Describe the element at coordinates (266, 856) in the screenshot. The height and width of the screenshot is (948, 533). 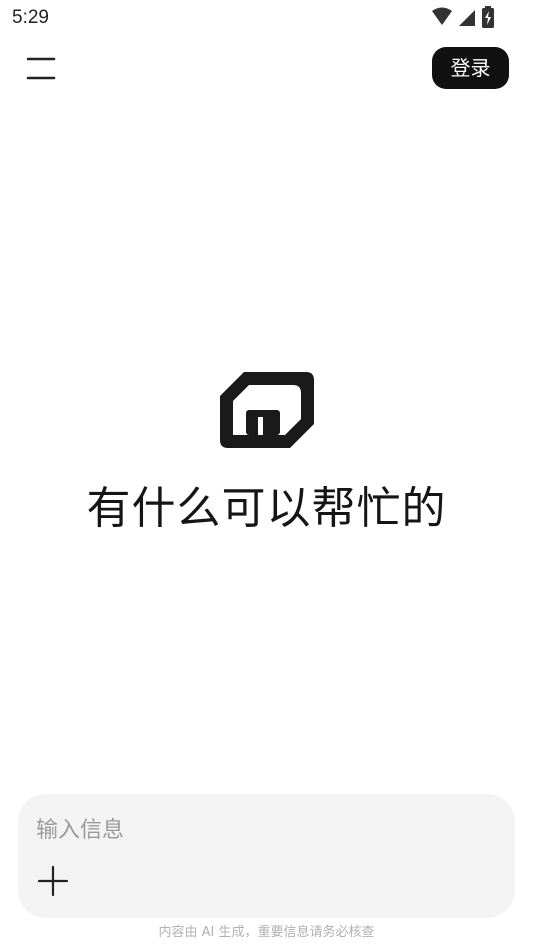
I see `message-composer` at that location.